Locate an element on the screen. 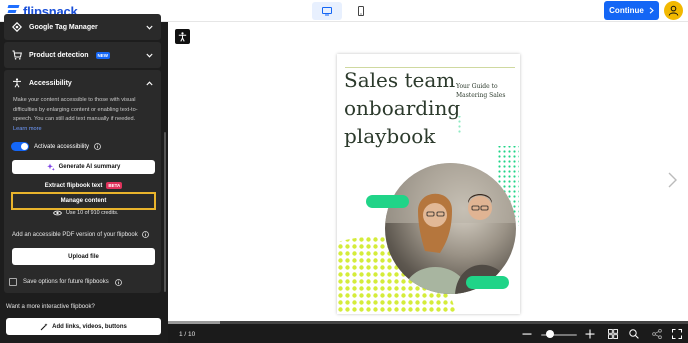 The image size is (688, 343). activate-accessibility-row: Activate accessibility is located at coordinates (56, 146).